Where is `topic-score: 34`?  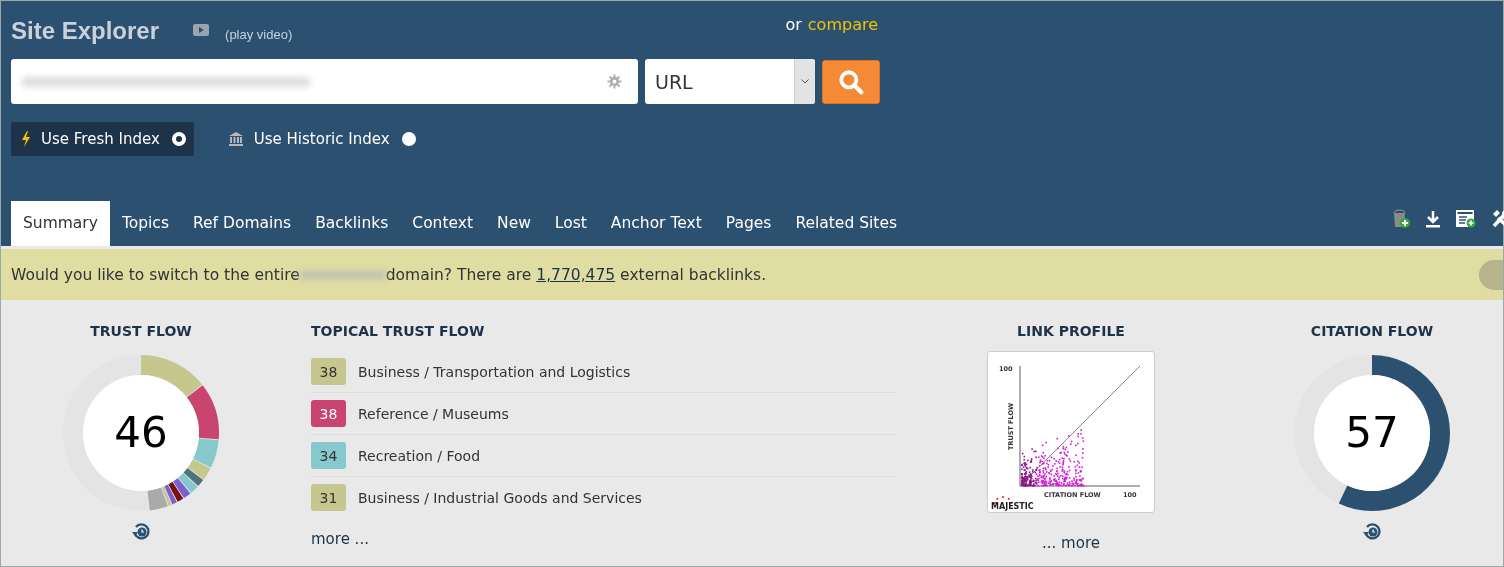 topic-score: 34 is located at coordinates (328, 455).